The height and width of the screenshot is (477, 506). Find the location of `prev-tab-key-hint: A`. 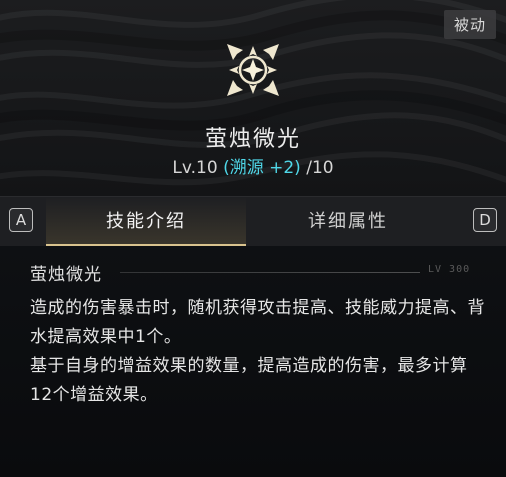

prev-tab-key-hint: A is located at coordinates (21, 220).